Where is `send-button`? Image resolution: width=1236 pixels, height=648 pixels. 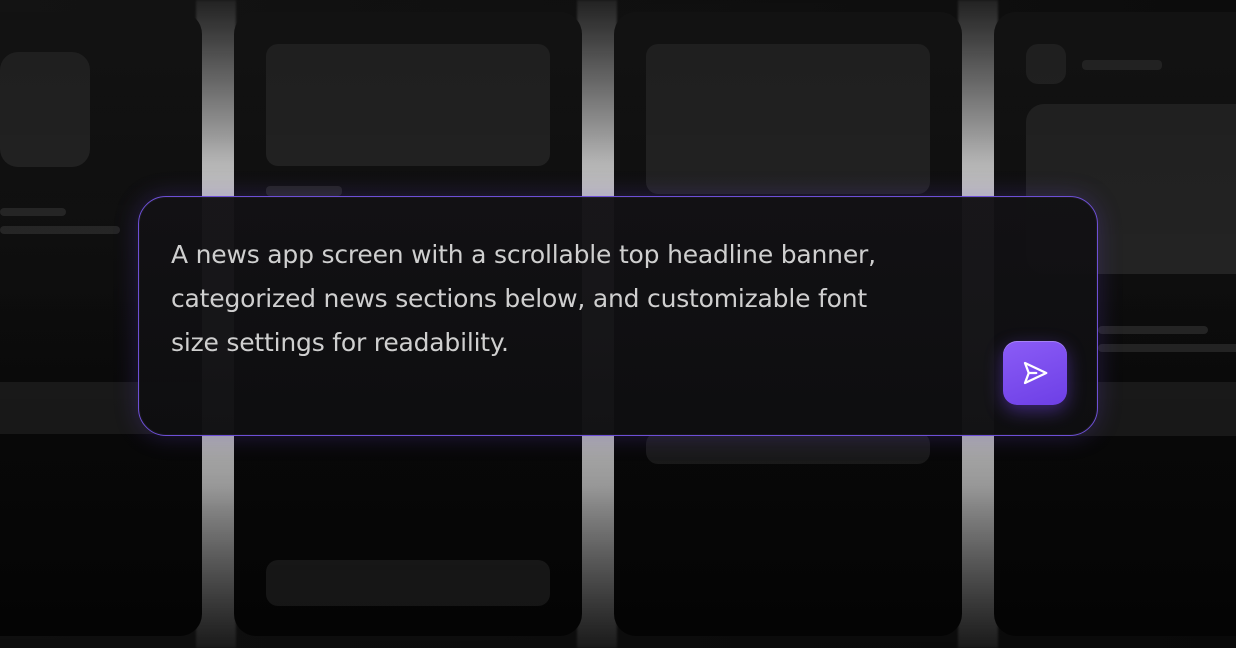 send-button is located at coordinates (1035, 373).